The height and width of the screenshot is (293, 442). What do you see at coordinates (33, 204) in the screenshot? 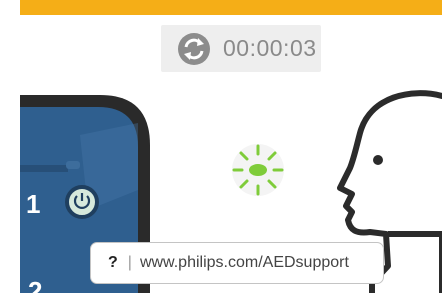
I see `step-1-label: 1` at bounding box center [33, 204].